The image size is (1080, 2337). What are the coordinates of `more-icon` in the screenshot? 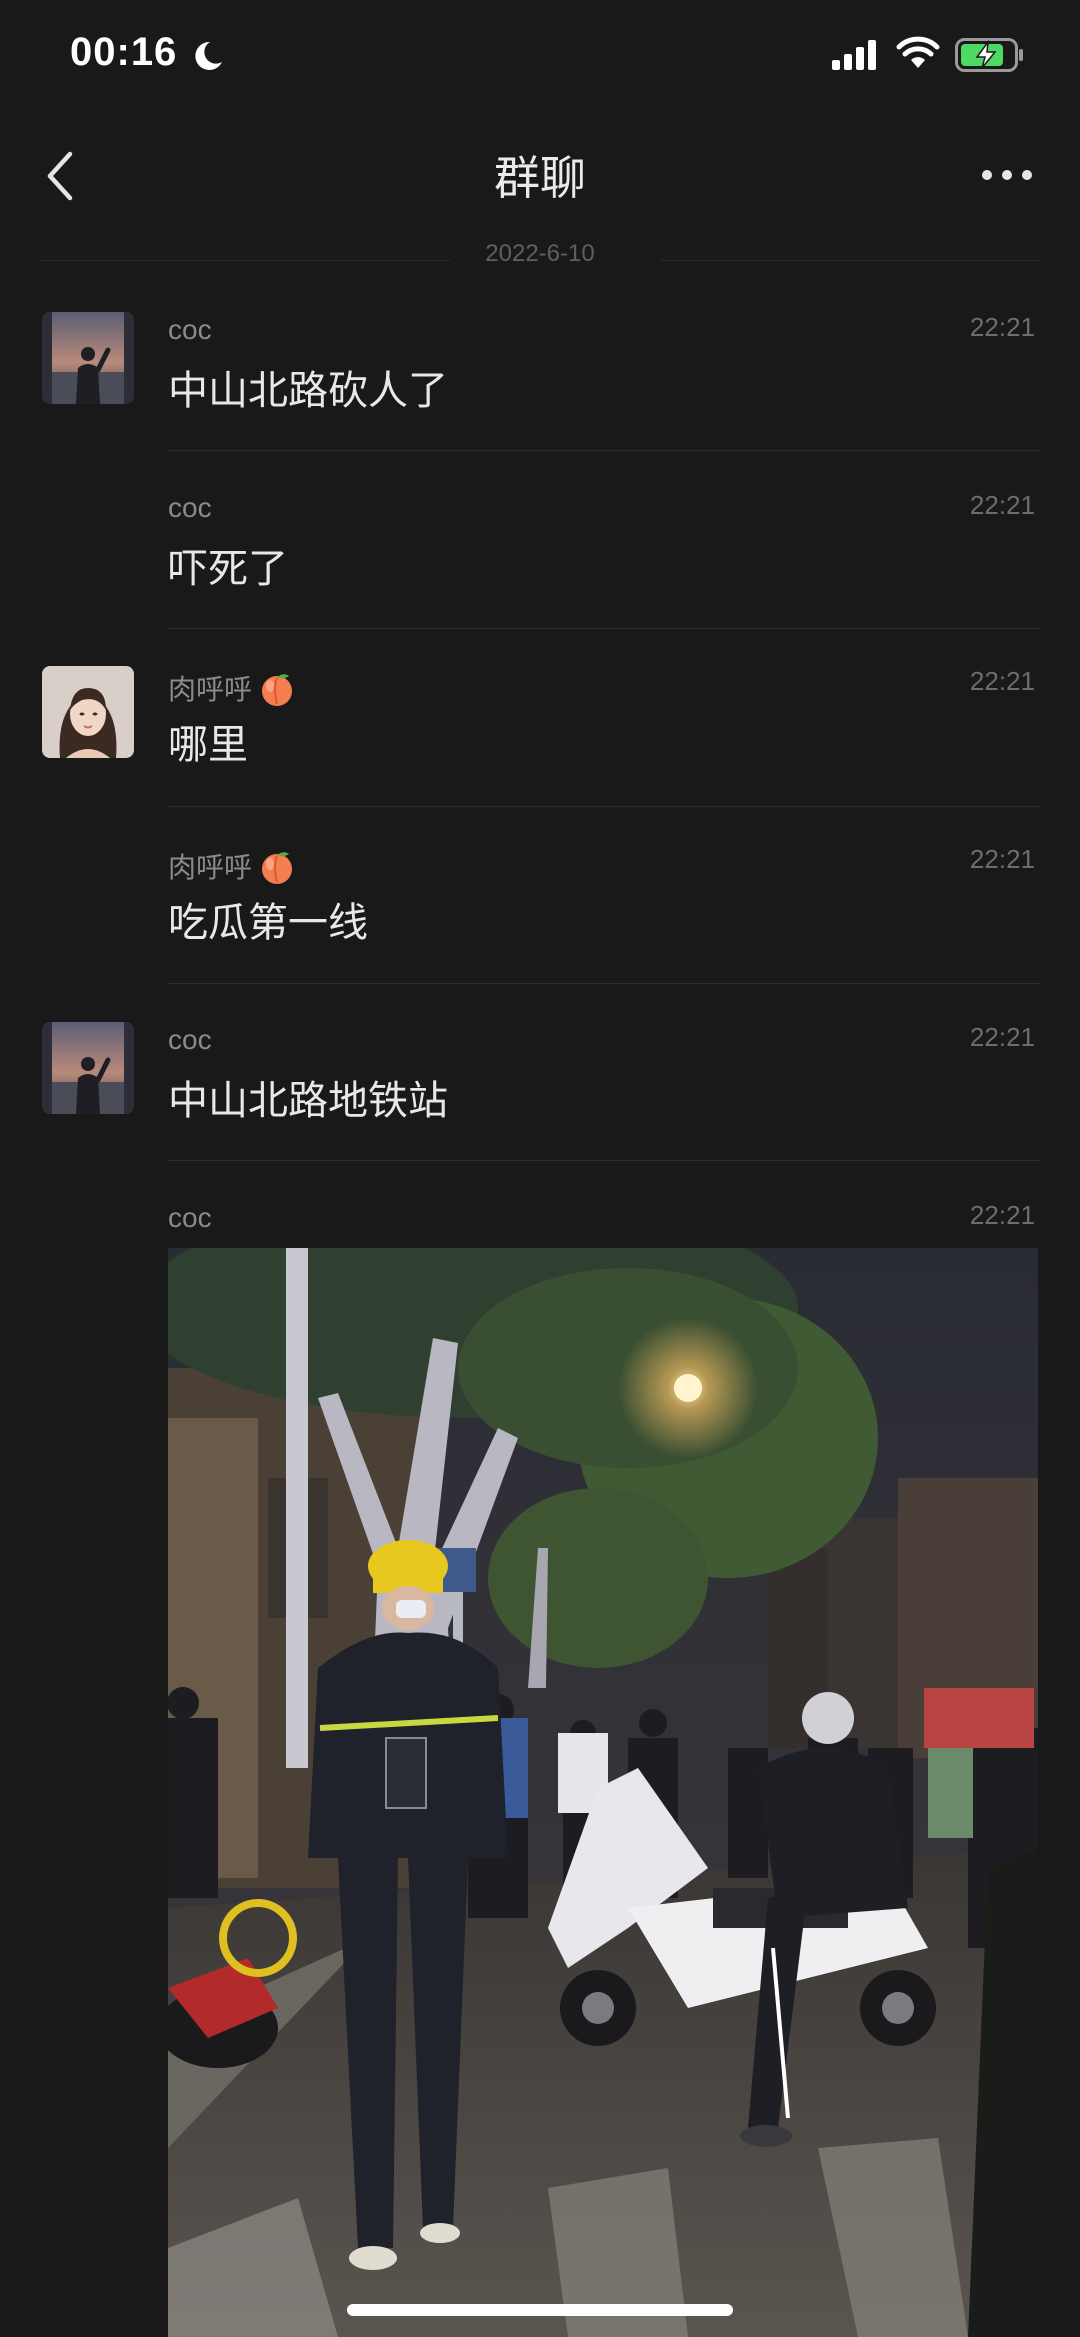 It's located at (1007, 175).